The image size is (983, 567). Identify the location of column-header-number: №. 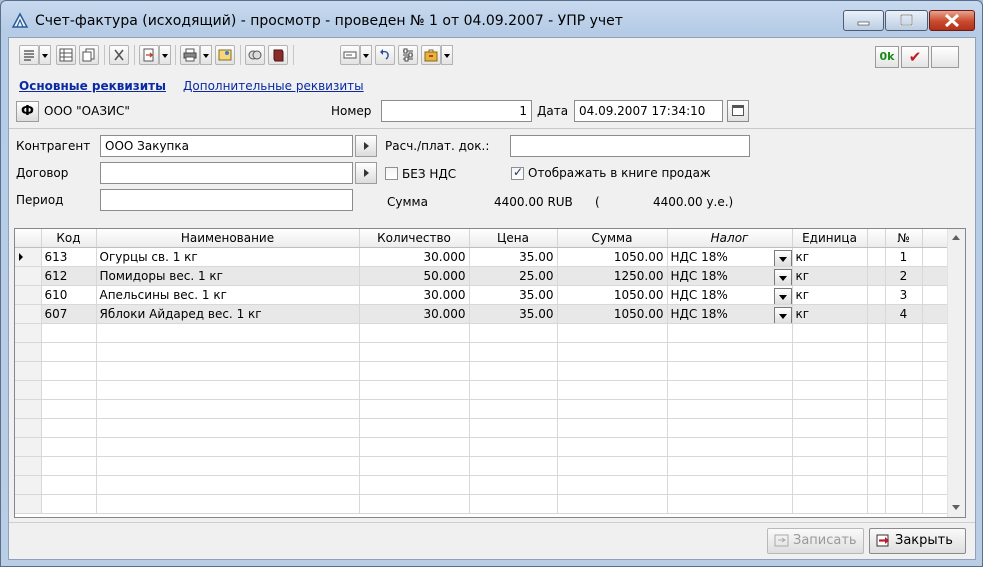
(904, 238).